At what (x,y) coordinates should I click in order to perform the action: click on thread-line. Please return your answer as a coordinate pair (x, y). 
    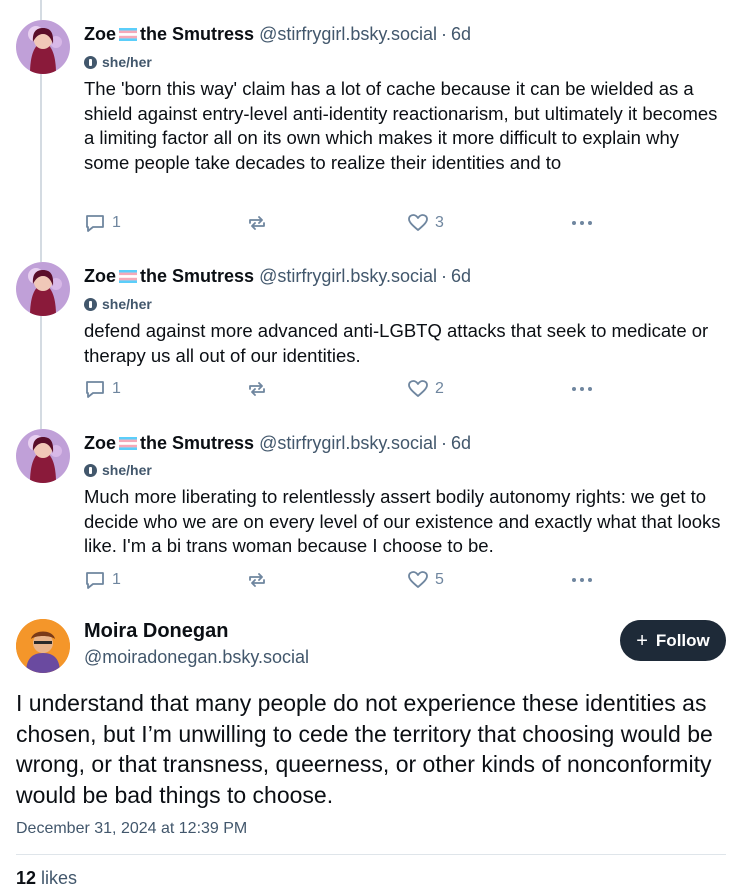
    Looking at the image, I should click on (41, 10).